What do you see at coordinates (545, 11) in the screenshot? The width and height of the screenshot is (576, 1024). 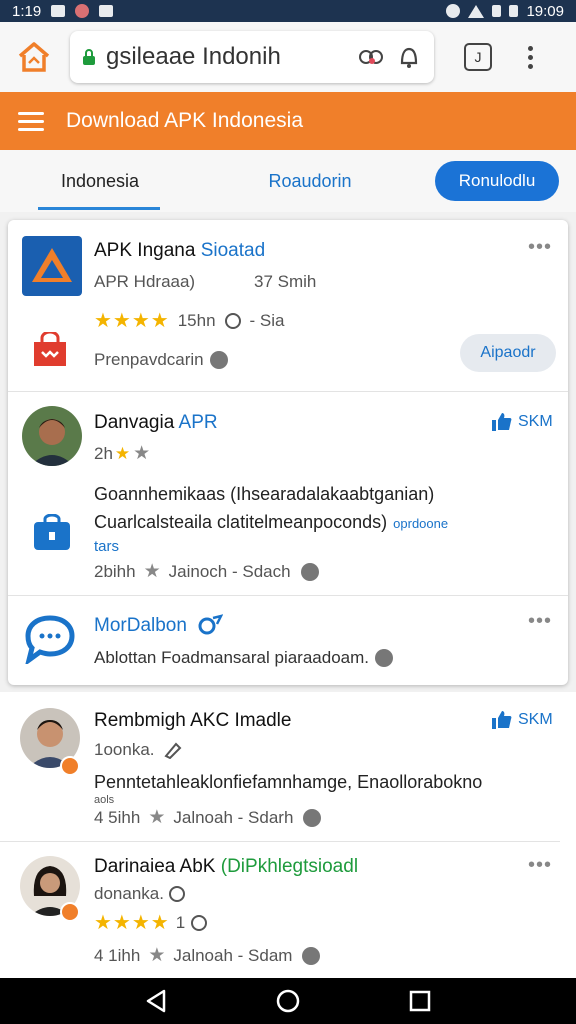 I see `status-time-right: 19:09` at bounding box center [545, 11].